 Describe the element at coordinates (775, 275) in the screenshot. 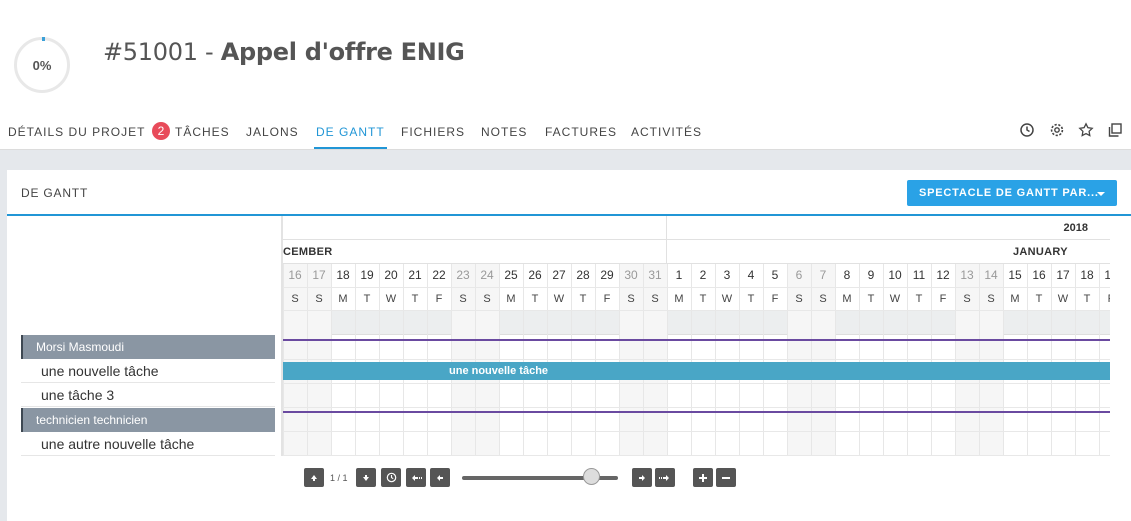

I see `day-number: 5` at that location.